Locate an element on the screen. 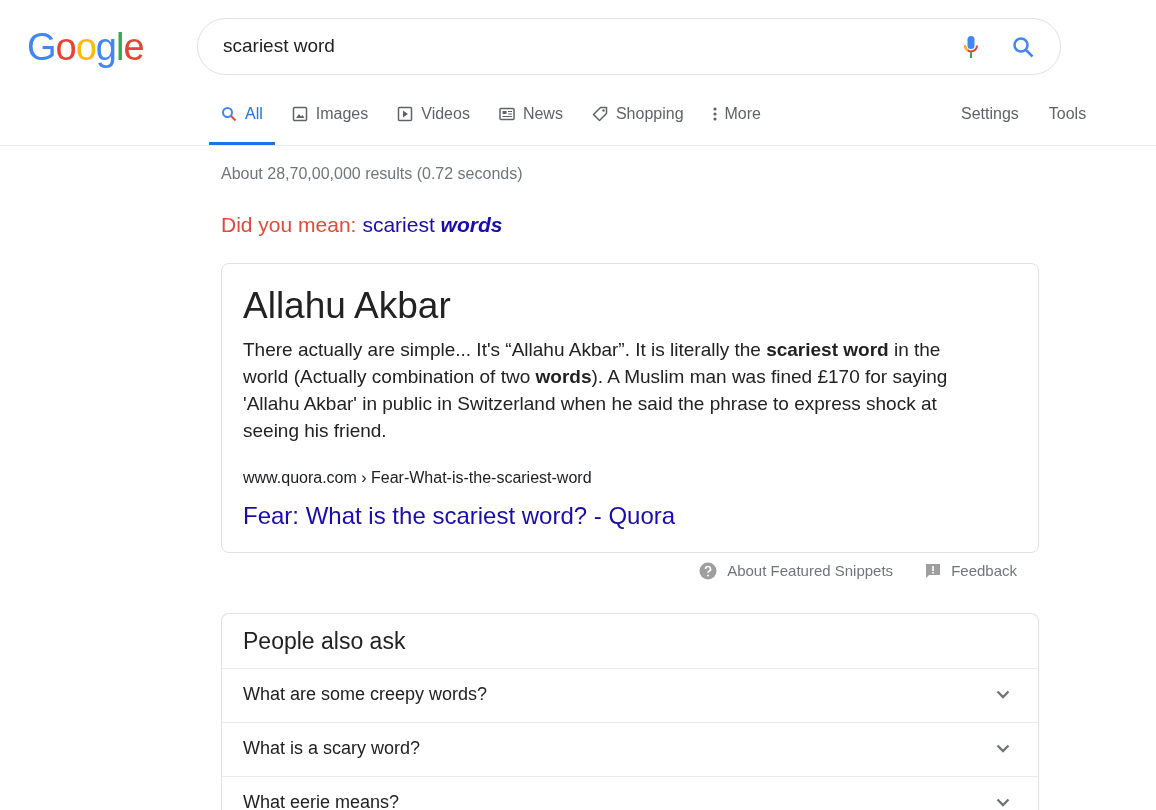 The height and width of the screenshot is (810, 1156). nav-tab: Shopping is located at coordinates (637, 121).